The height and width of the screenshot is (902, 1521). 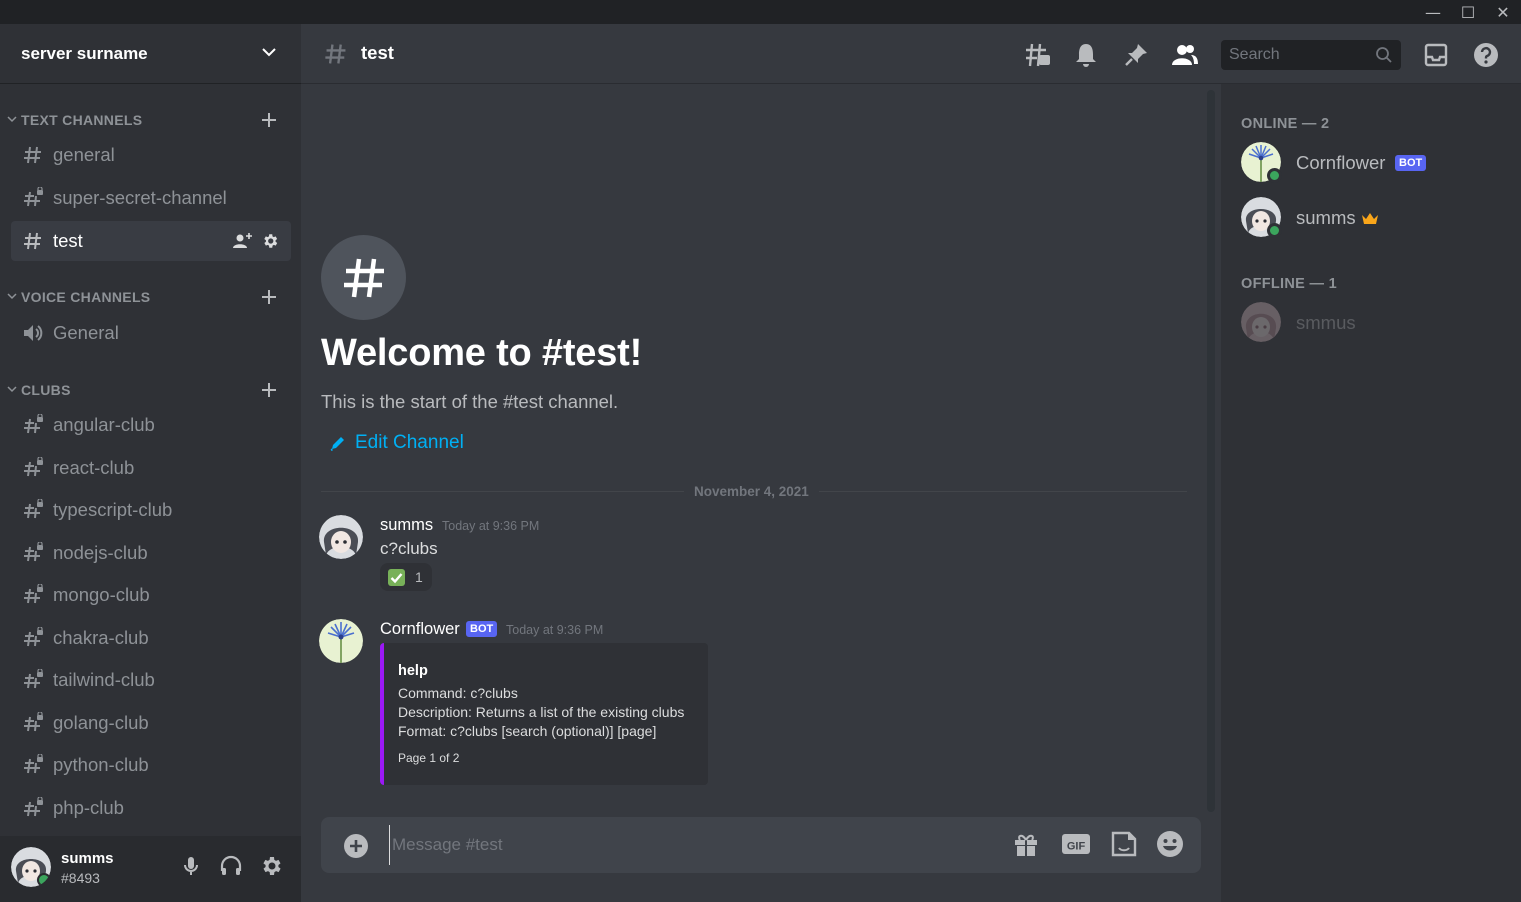 What do you see at coordinates (1486, 55) in the screenshot?
I see `help-icon` at bounding box center [1486, 55].